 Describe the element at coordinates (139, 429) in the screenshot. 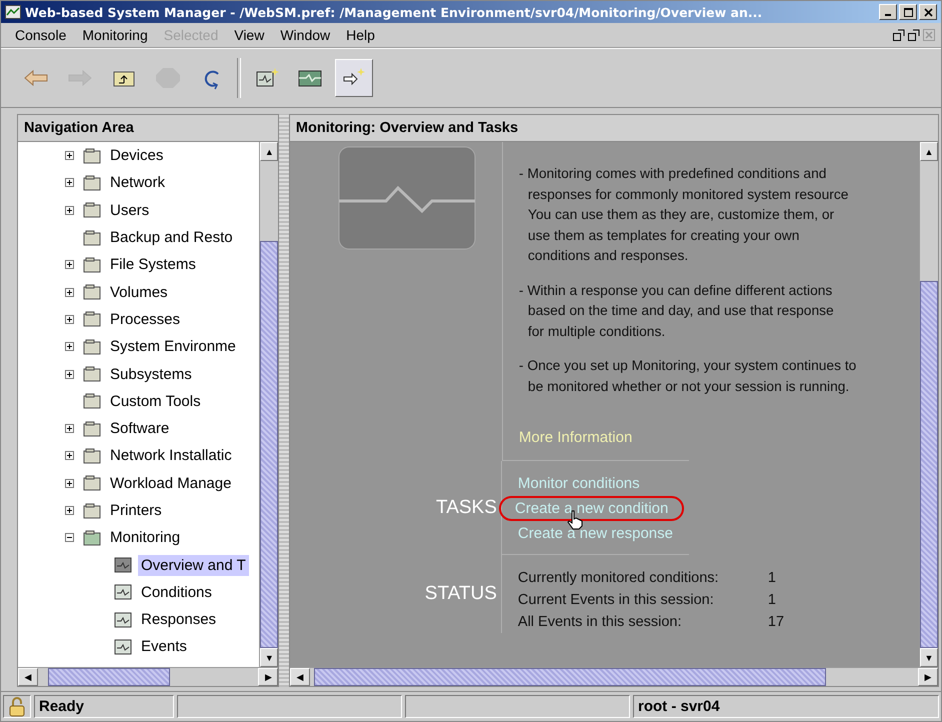

I see `tree-item: Software` at that location.